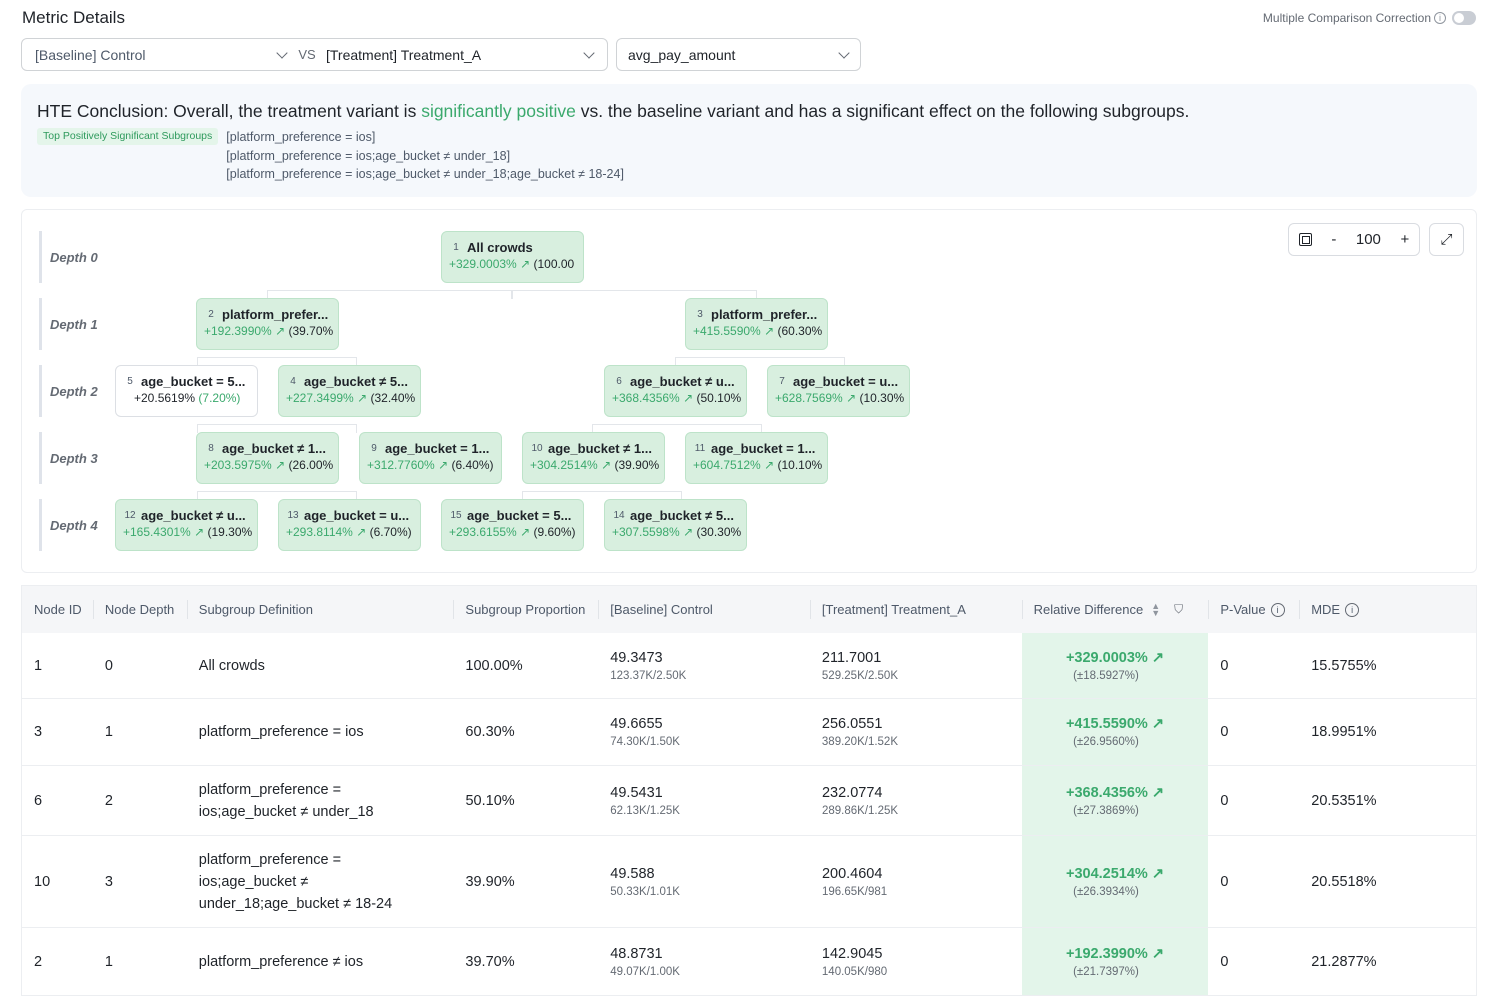  Describe the element at coordinates (646, 398) in the screenshot. I see `node-value: +368.4356%` at that location.